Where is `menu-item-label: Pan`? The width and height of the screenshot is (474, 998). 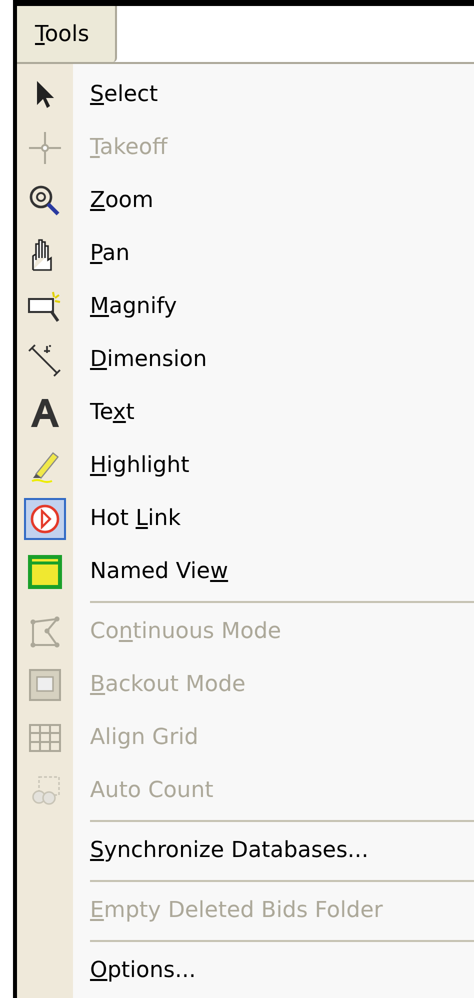
menu-item-label: Pan is located at coordinates (110, 253).